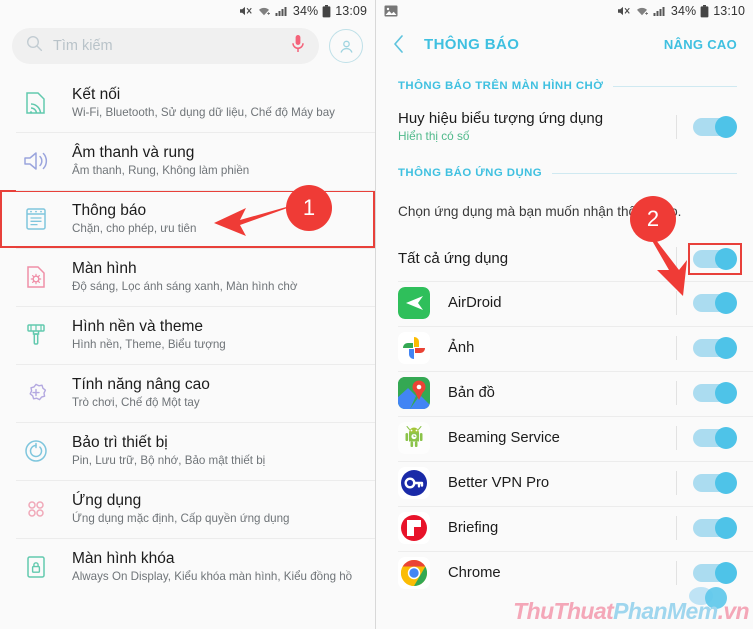 This screenshot has height=629, width=753. What do you see at coordinates (564, 170) in the screenshot?
I see `section-header-app-notifications: THÔNG BÁO ỨNG DỤNG` at bounding box center [564, 170].